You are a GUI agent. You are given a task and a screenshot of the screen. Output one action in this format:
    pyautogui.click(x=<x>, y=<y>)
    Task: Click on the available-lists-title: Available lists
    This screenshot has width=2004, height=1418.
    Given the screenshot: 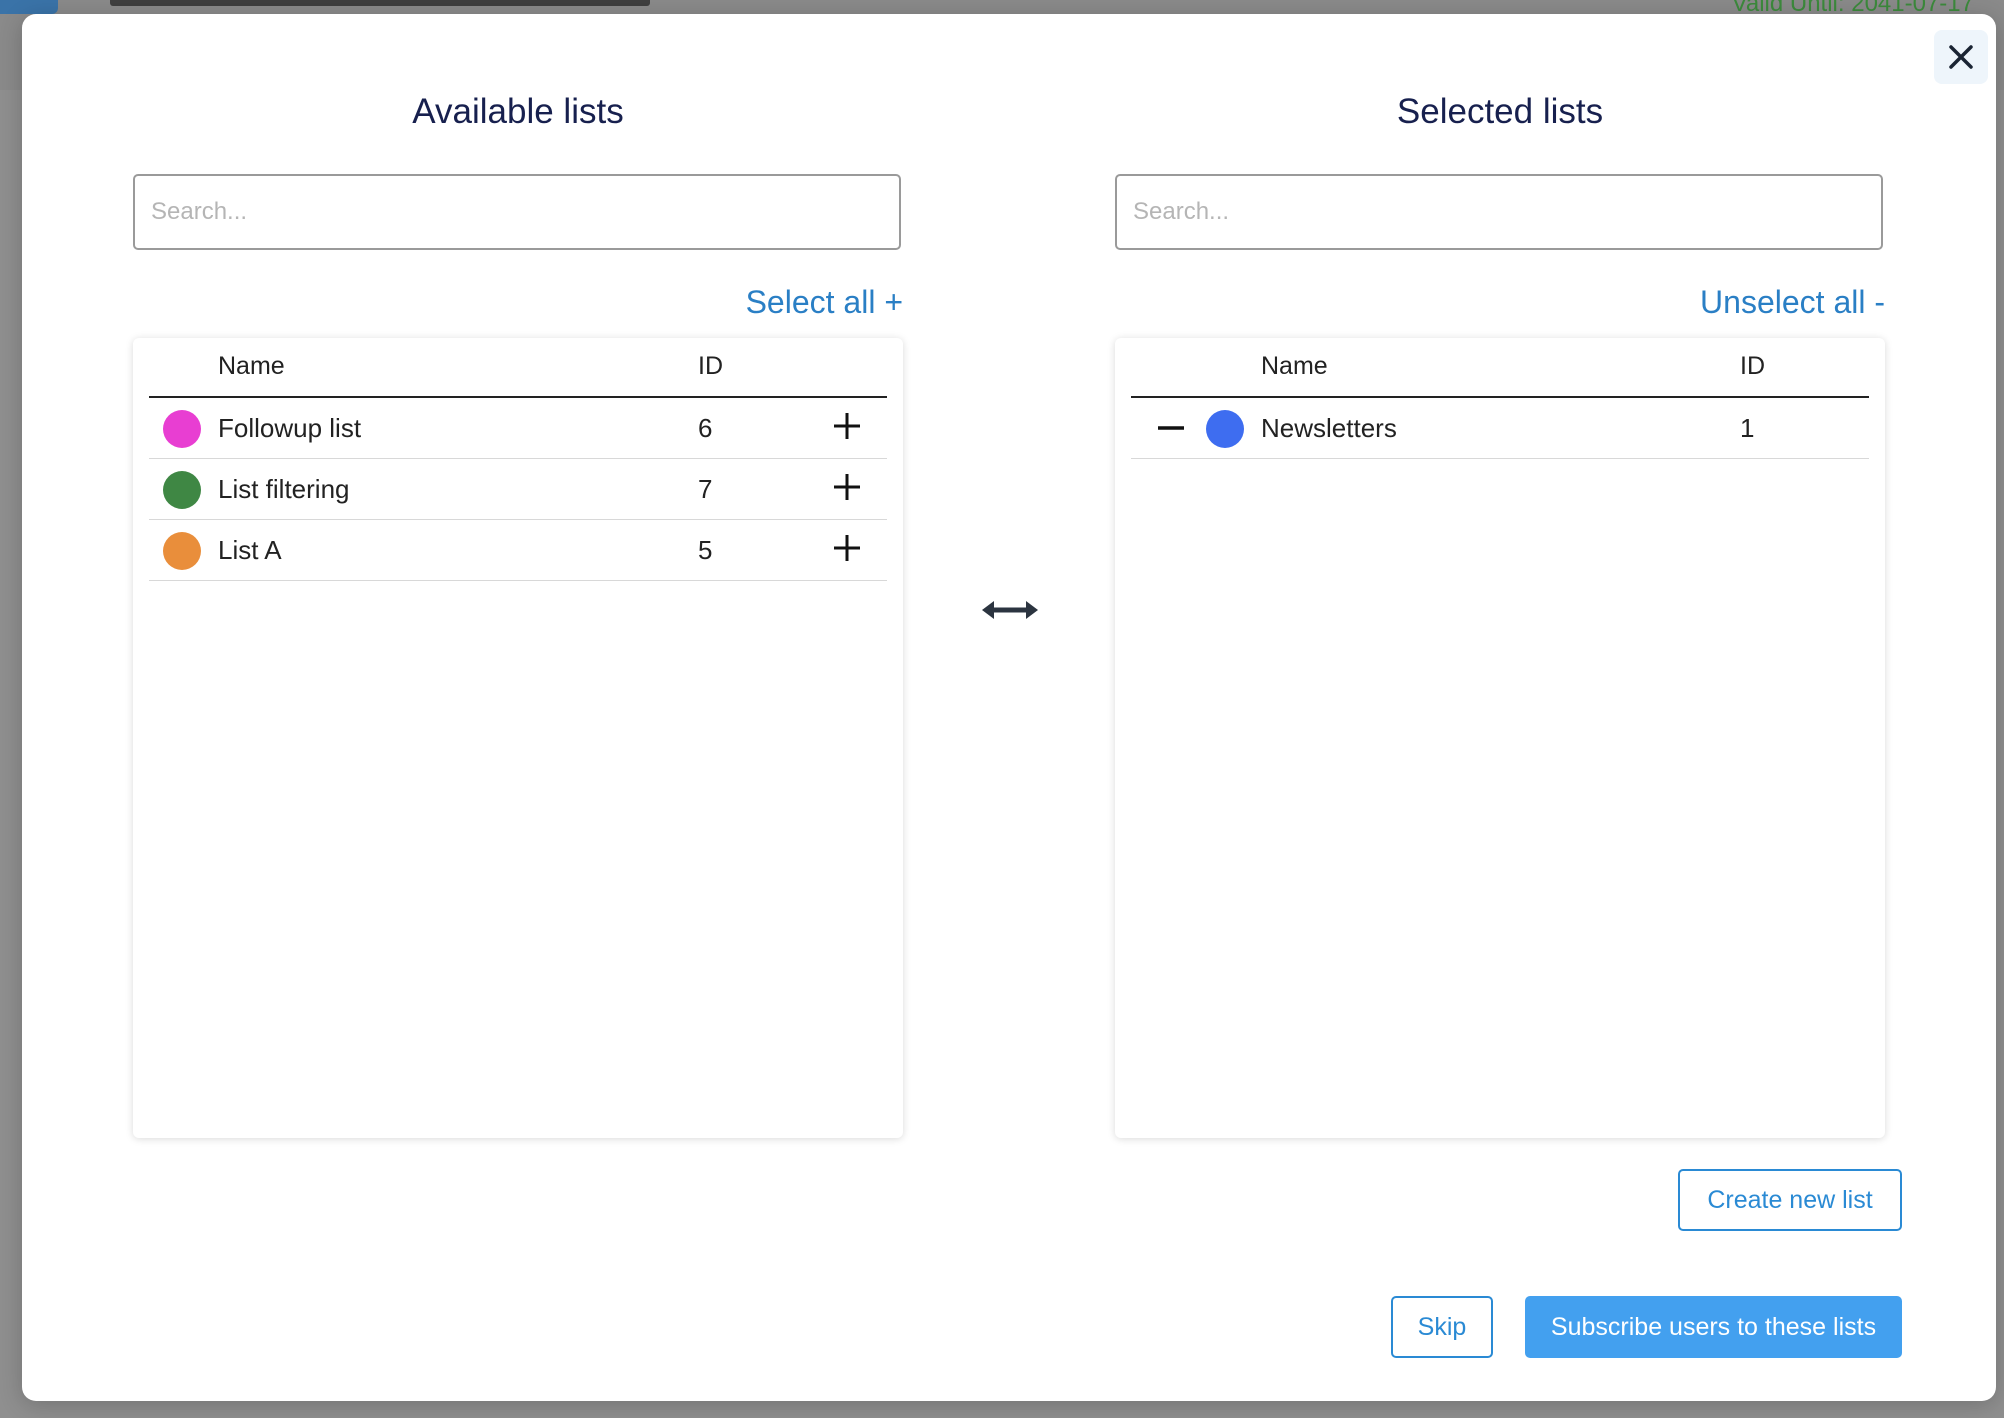 What is the action you would take?
    pyautogui.click(x=518, y=111)
    